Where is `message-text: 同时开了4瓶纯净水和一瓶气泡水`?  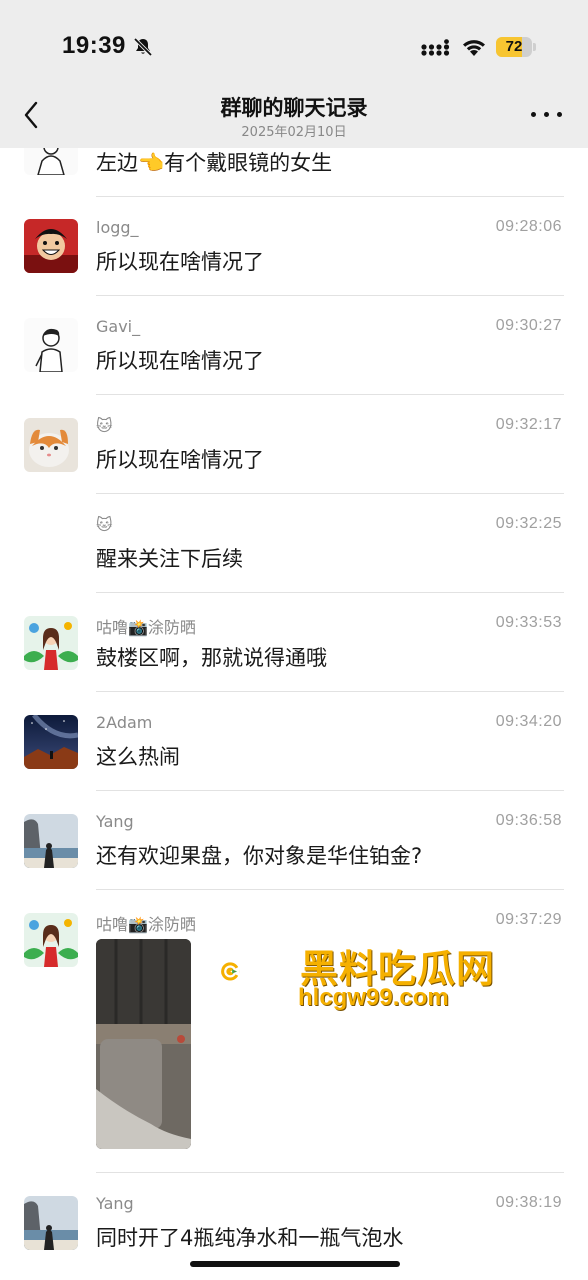
message-text: 同时开了4瓶纯净水和一瓶气泡水 is located at coordinates (250, 1238).